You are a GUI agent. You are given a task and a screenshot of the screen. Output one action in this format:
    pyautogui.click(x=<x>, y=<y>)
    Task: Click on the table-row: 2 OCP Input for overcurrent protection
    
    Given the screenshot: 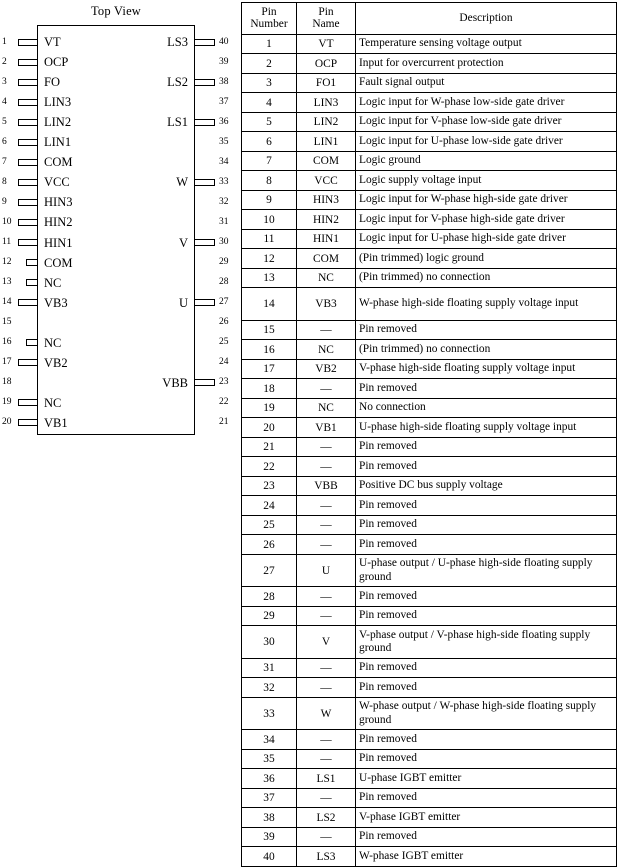 What is the action you would take?
    pyautogui.click(x=429, y=63)
    